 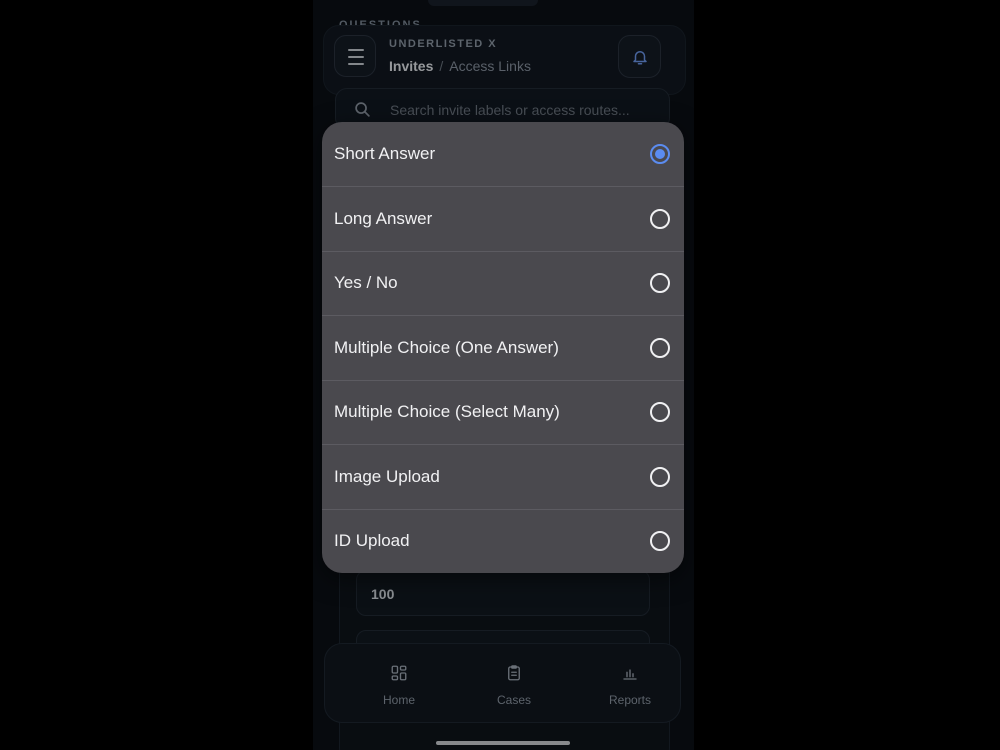 What do you see at coordinates (447, 411) in the screenshot?
I see `option-label: Multiple Choice (Select Many)` at bounding box center [447, 411].